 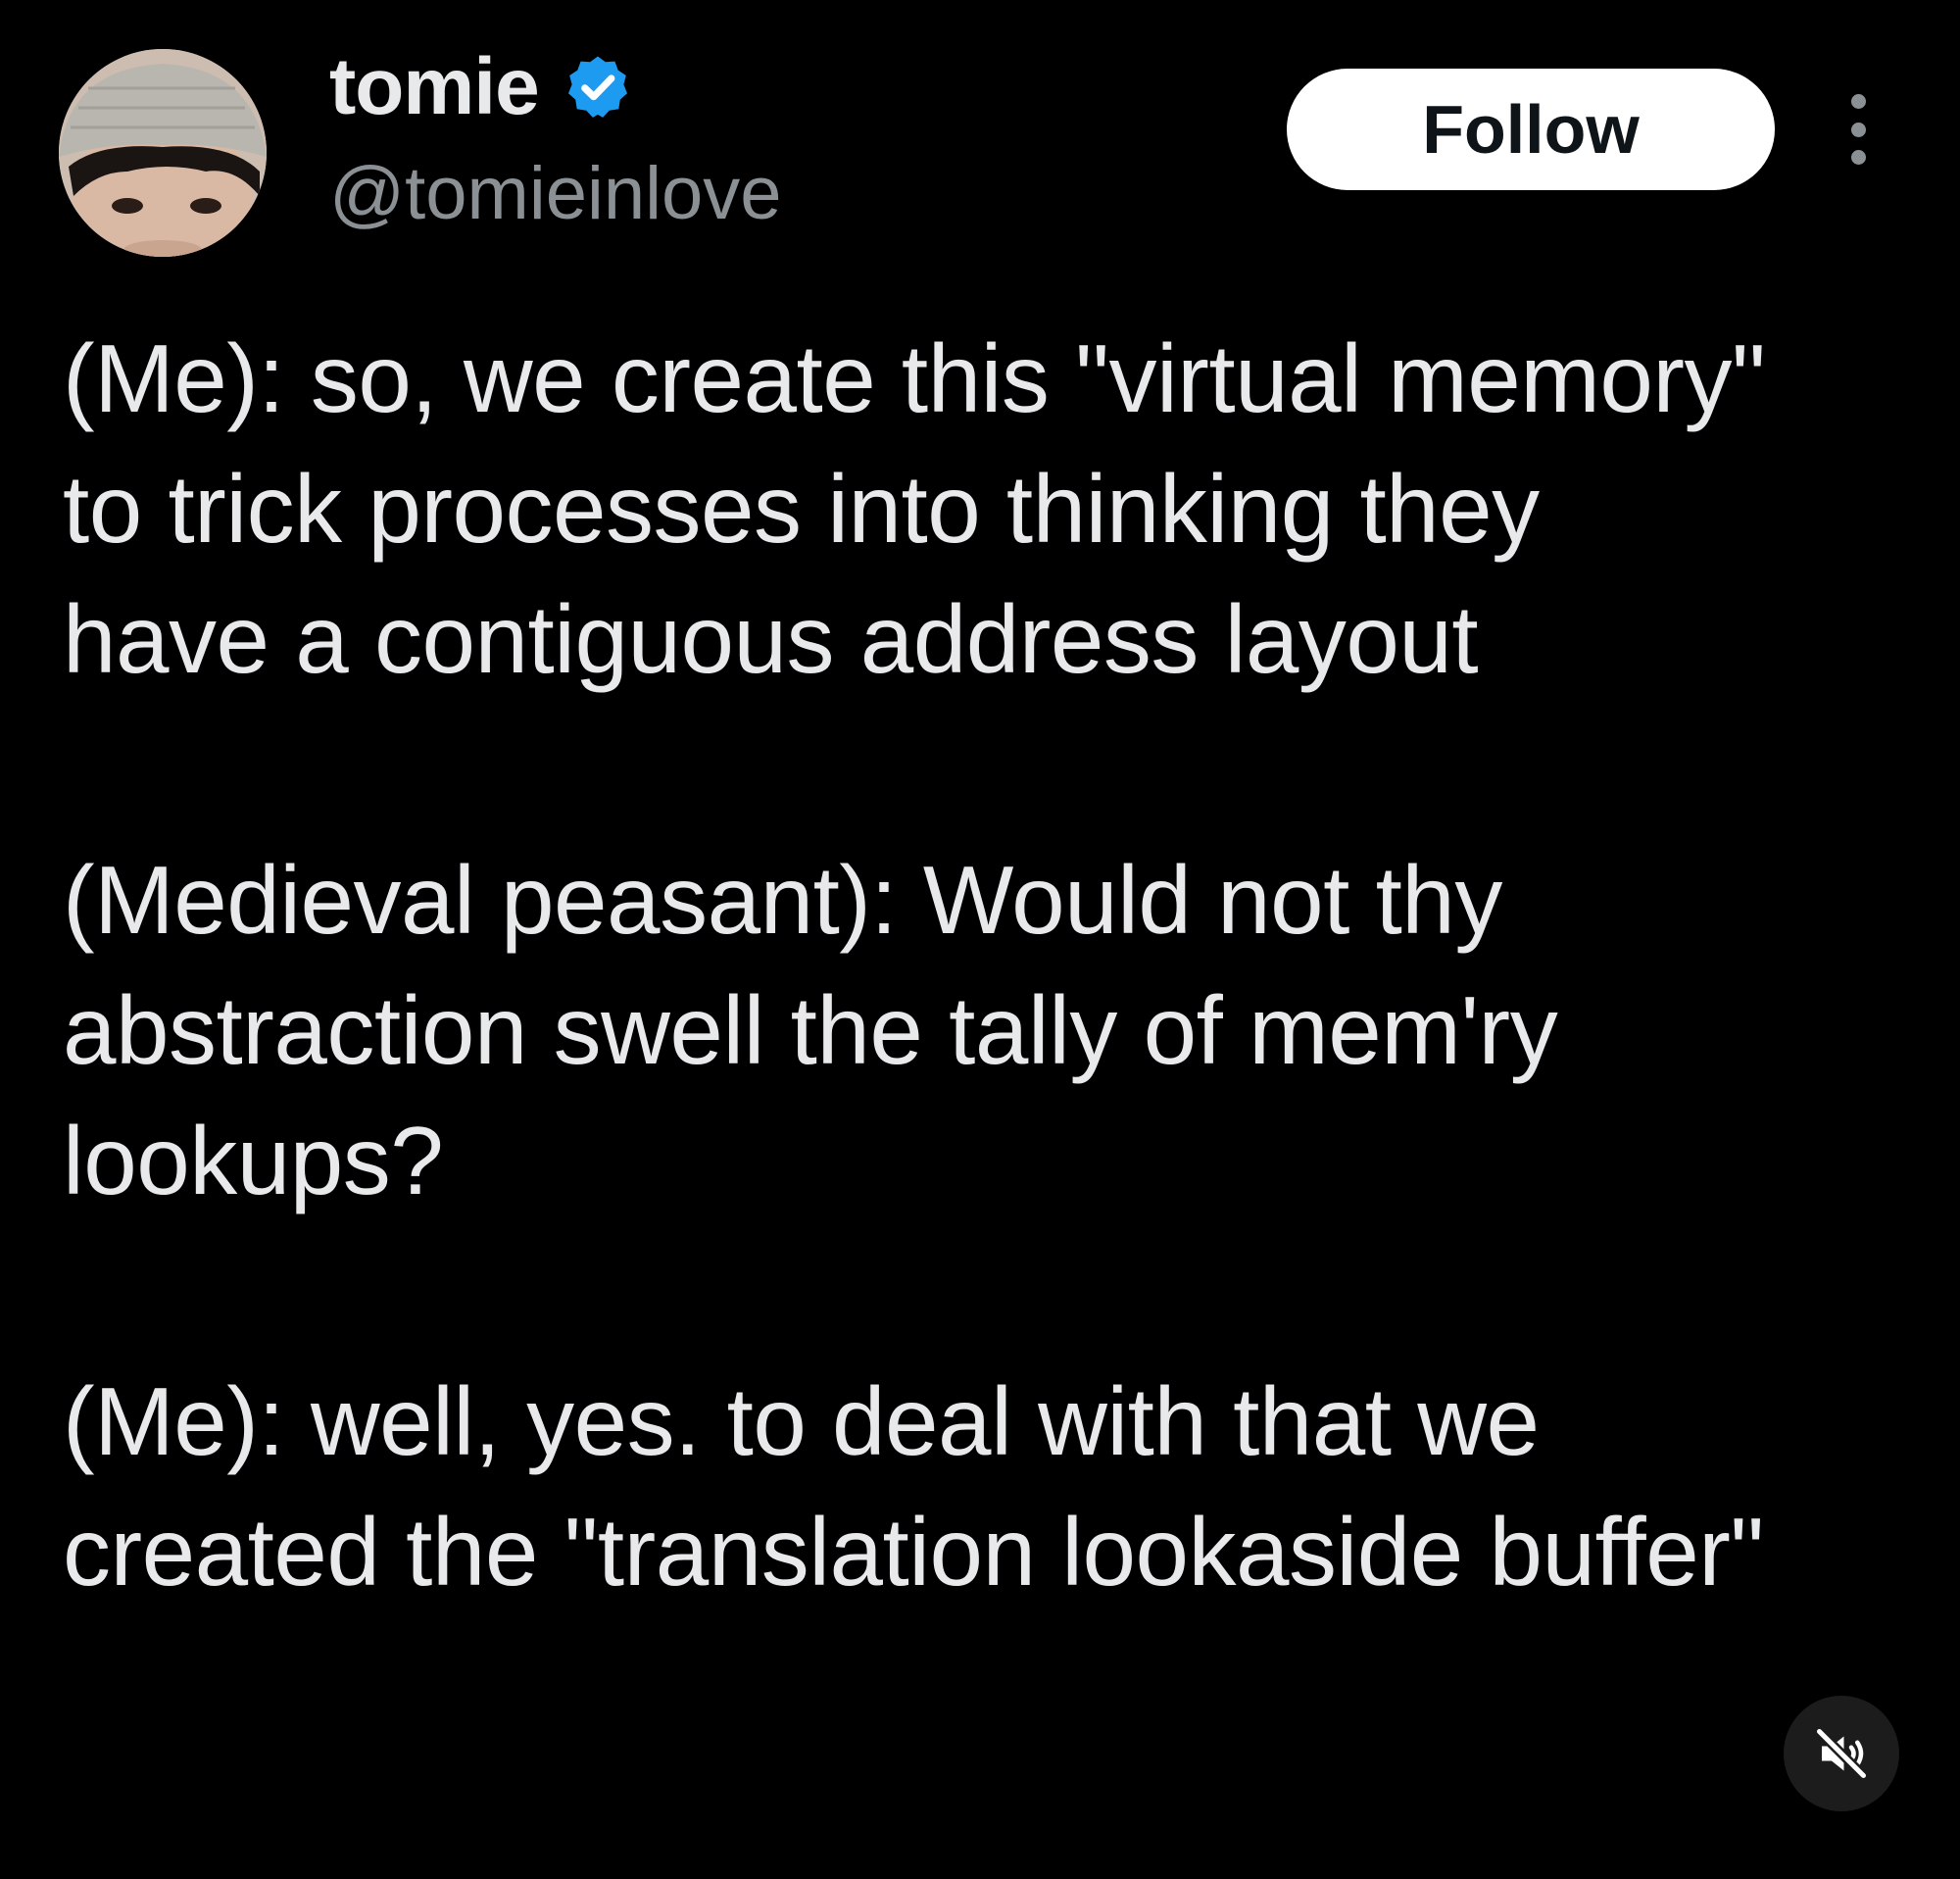 I want to click on mute-button, so click(x=1841, y=1753).